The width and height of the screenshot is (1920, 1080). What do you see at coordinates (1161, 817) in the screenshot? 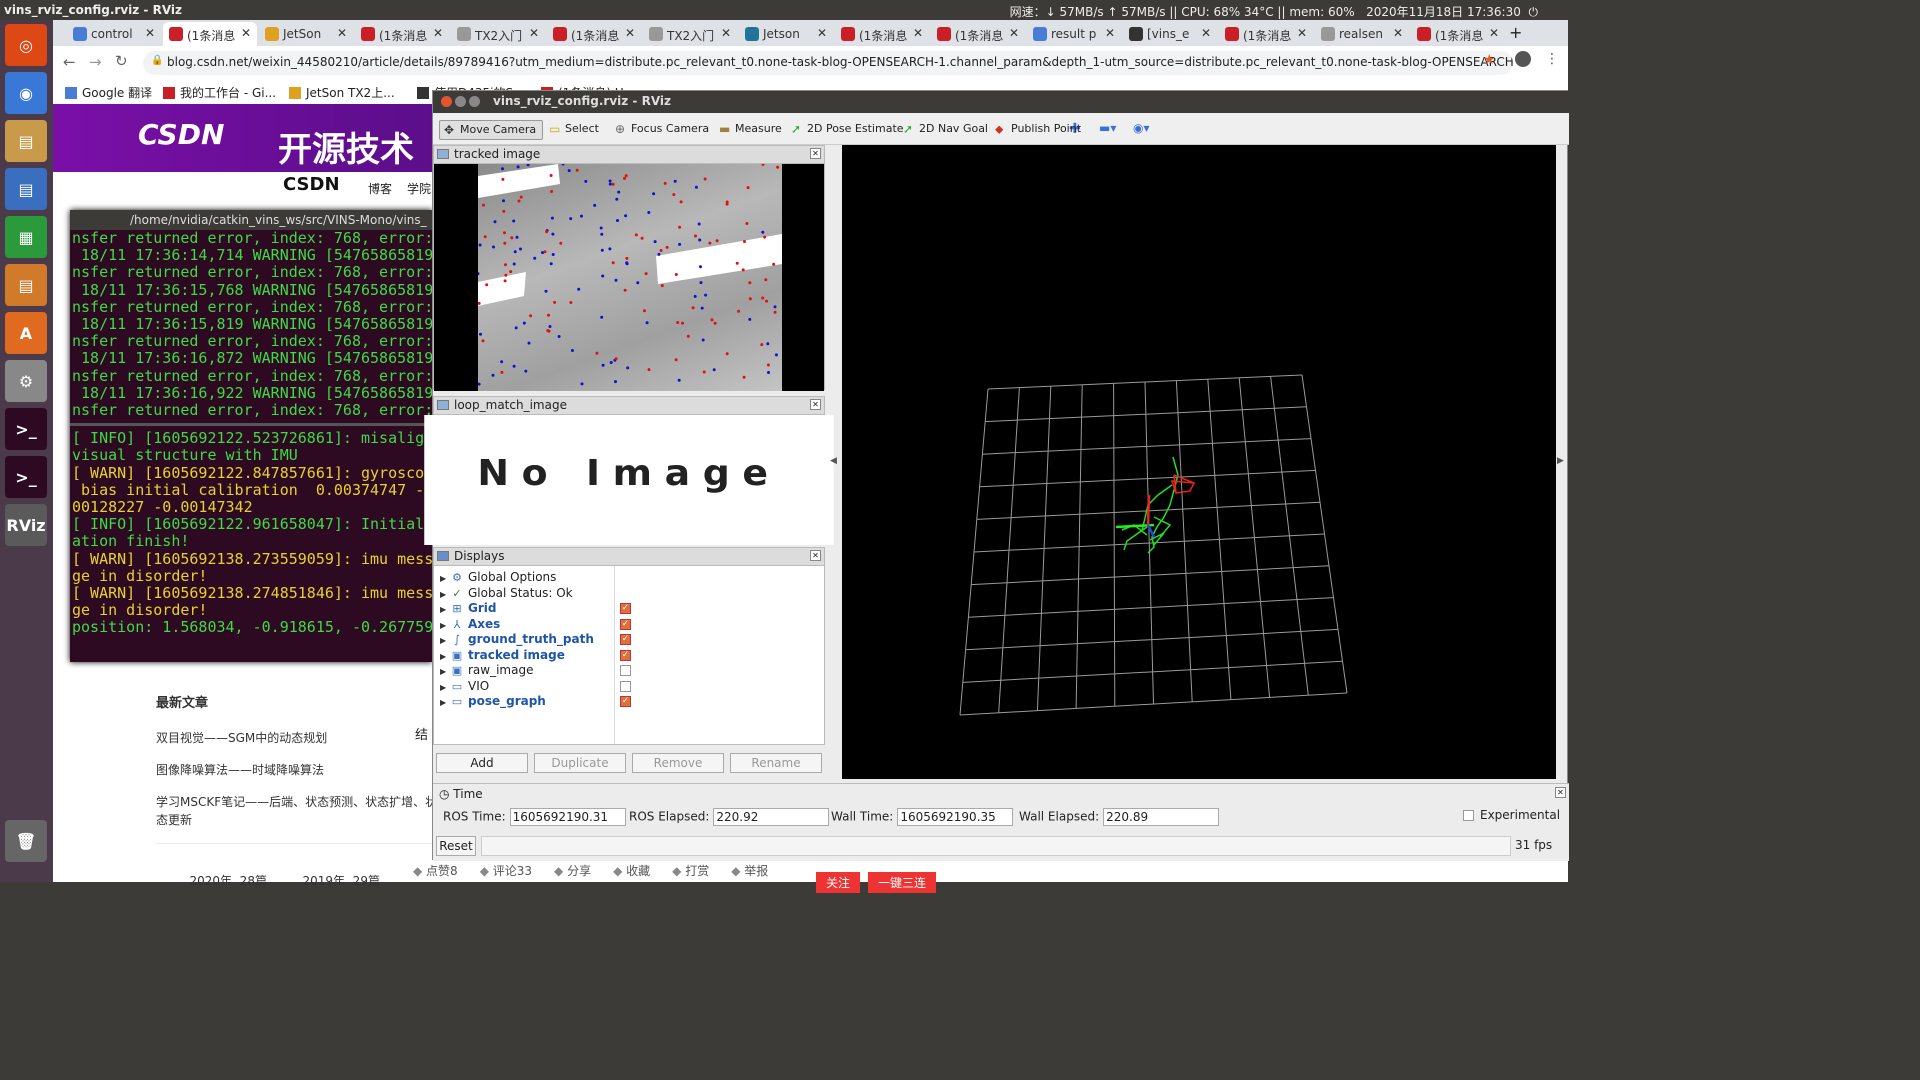
I see `wall-elapsed-field: 220.89` at bounding box center [1161, 817].